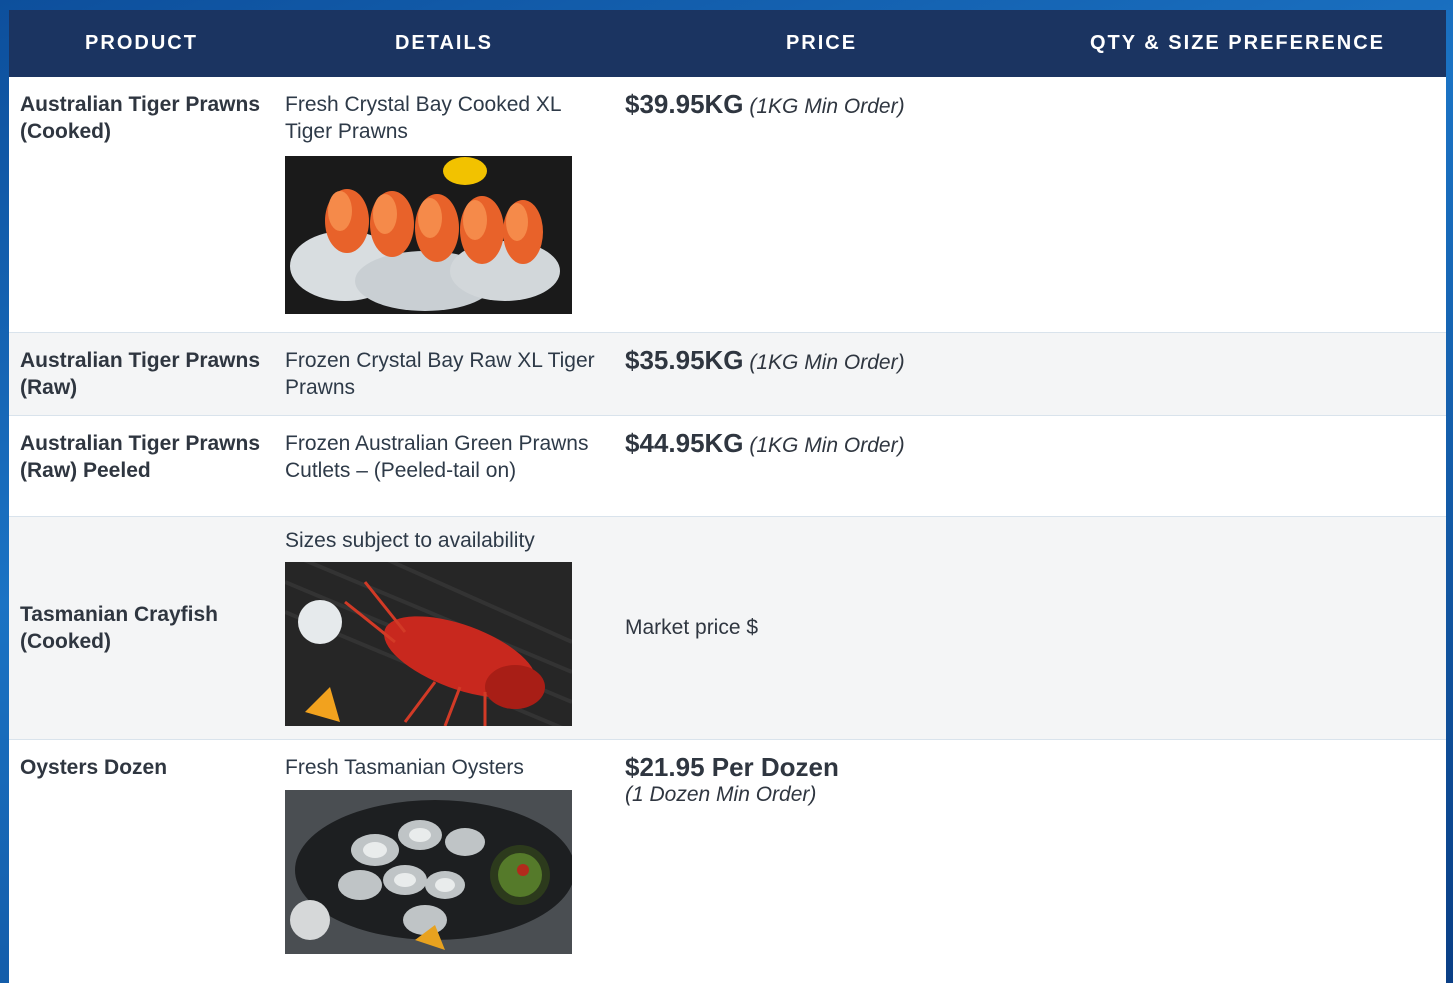 The height and width of the screenshot is (983, 1453). I want to click on product-cell: Tasmanian Crayfish (Cooked), so click(141, 628).